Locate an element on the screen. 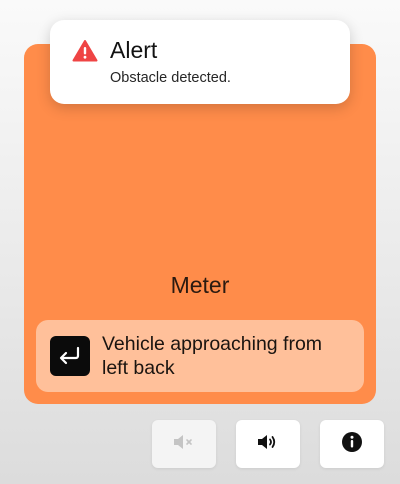 This screenshot has height=484, width=400. return-arrow-icon is located at coordinates (70, 356).